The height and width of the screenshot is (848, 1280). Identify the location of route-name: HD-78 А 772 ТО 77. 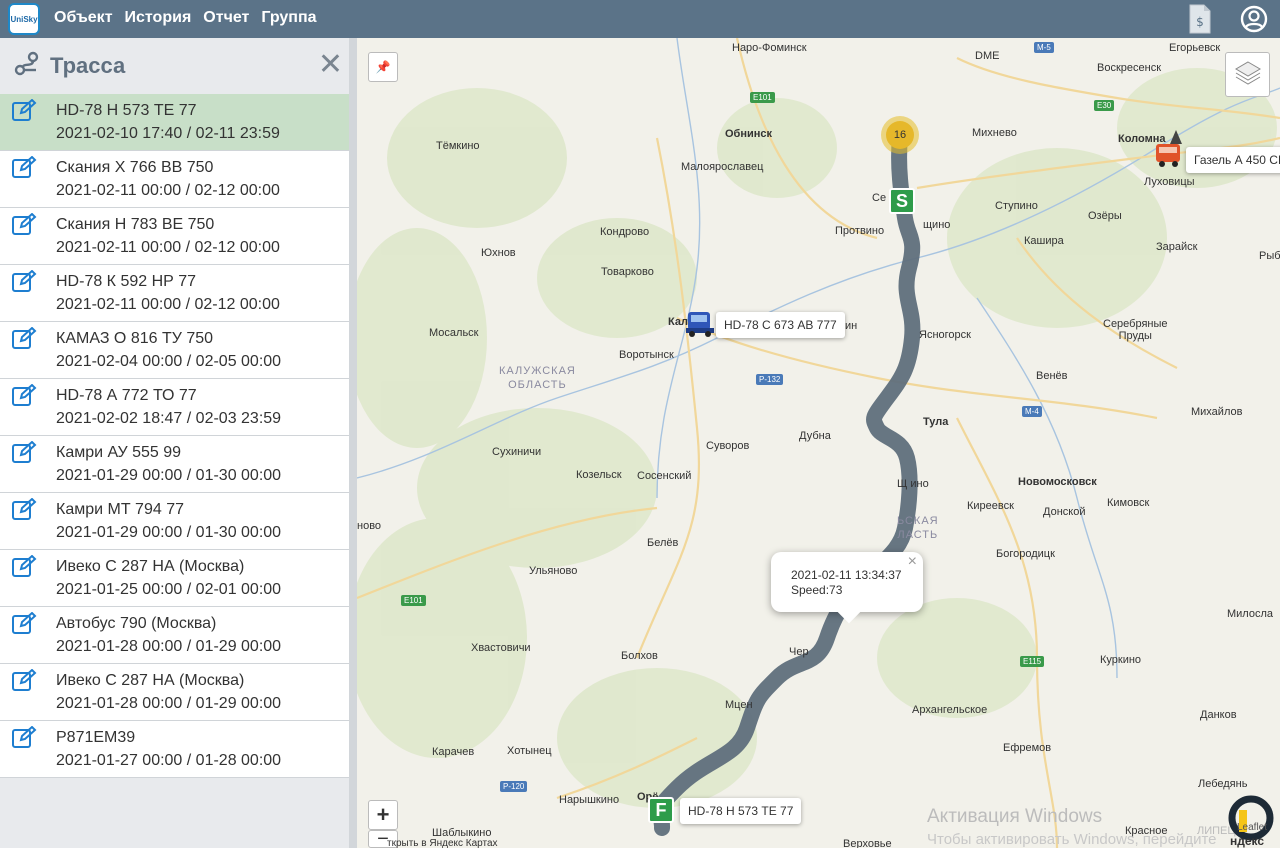
(126, 395).